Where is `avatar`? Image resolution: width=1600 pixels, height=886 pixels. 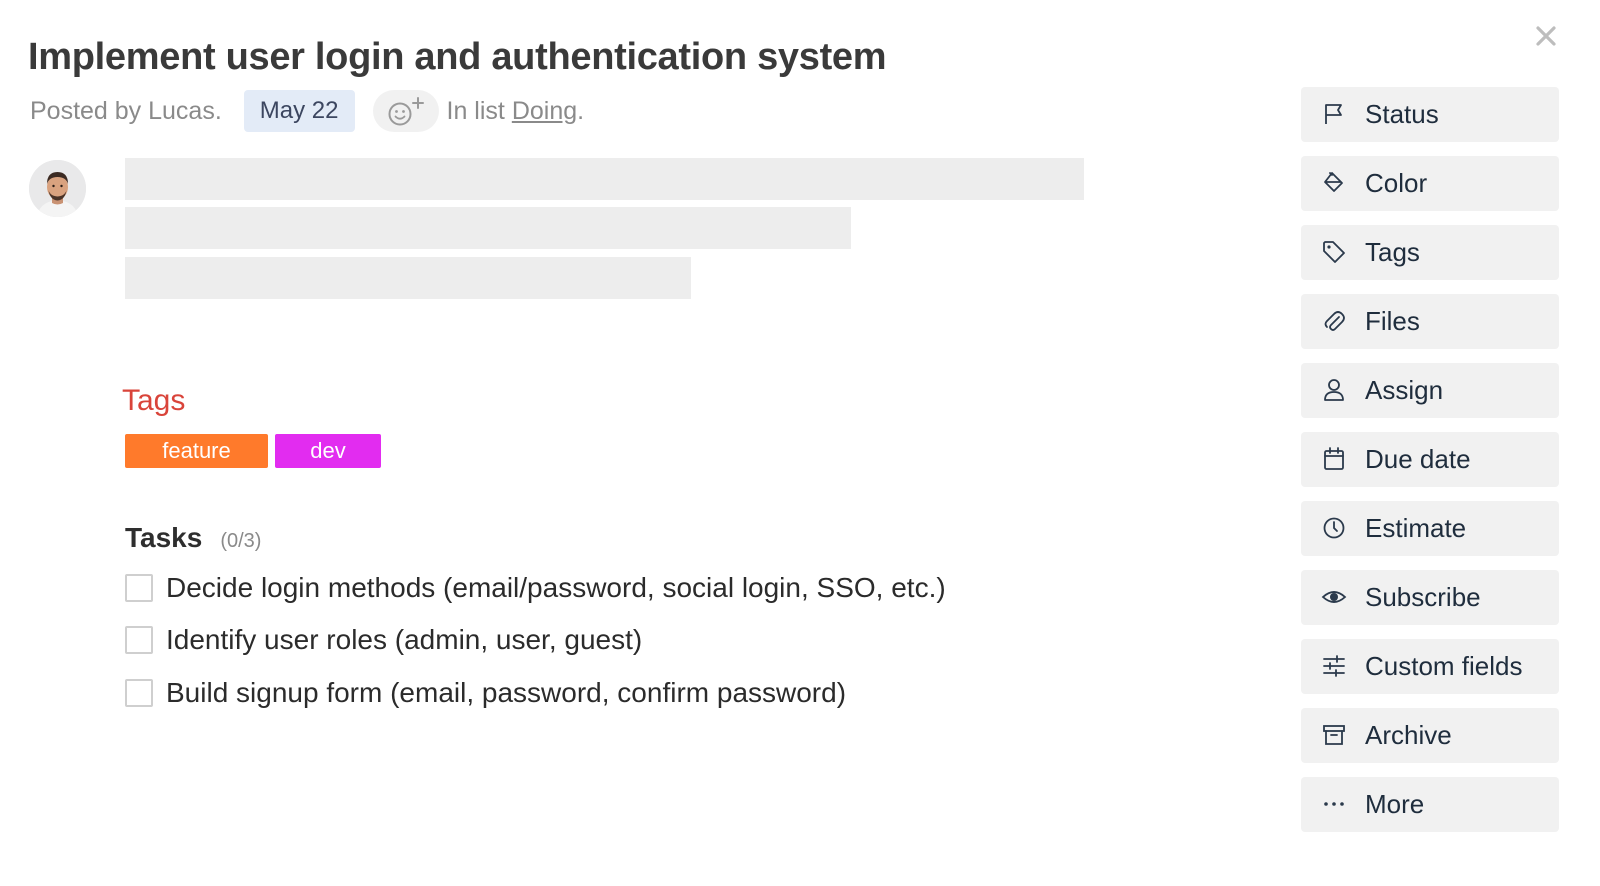
avatar is located at coordinates (57, 188).